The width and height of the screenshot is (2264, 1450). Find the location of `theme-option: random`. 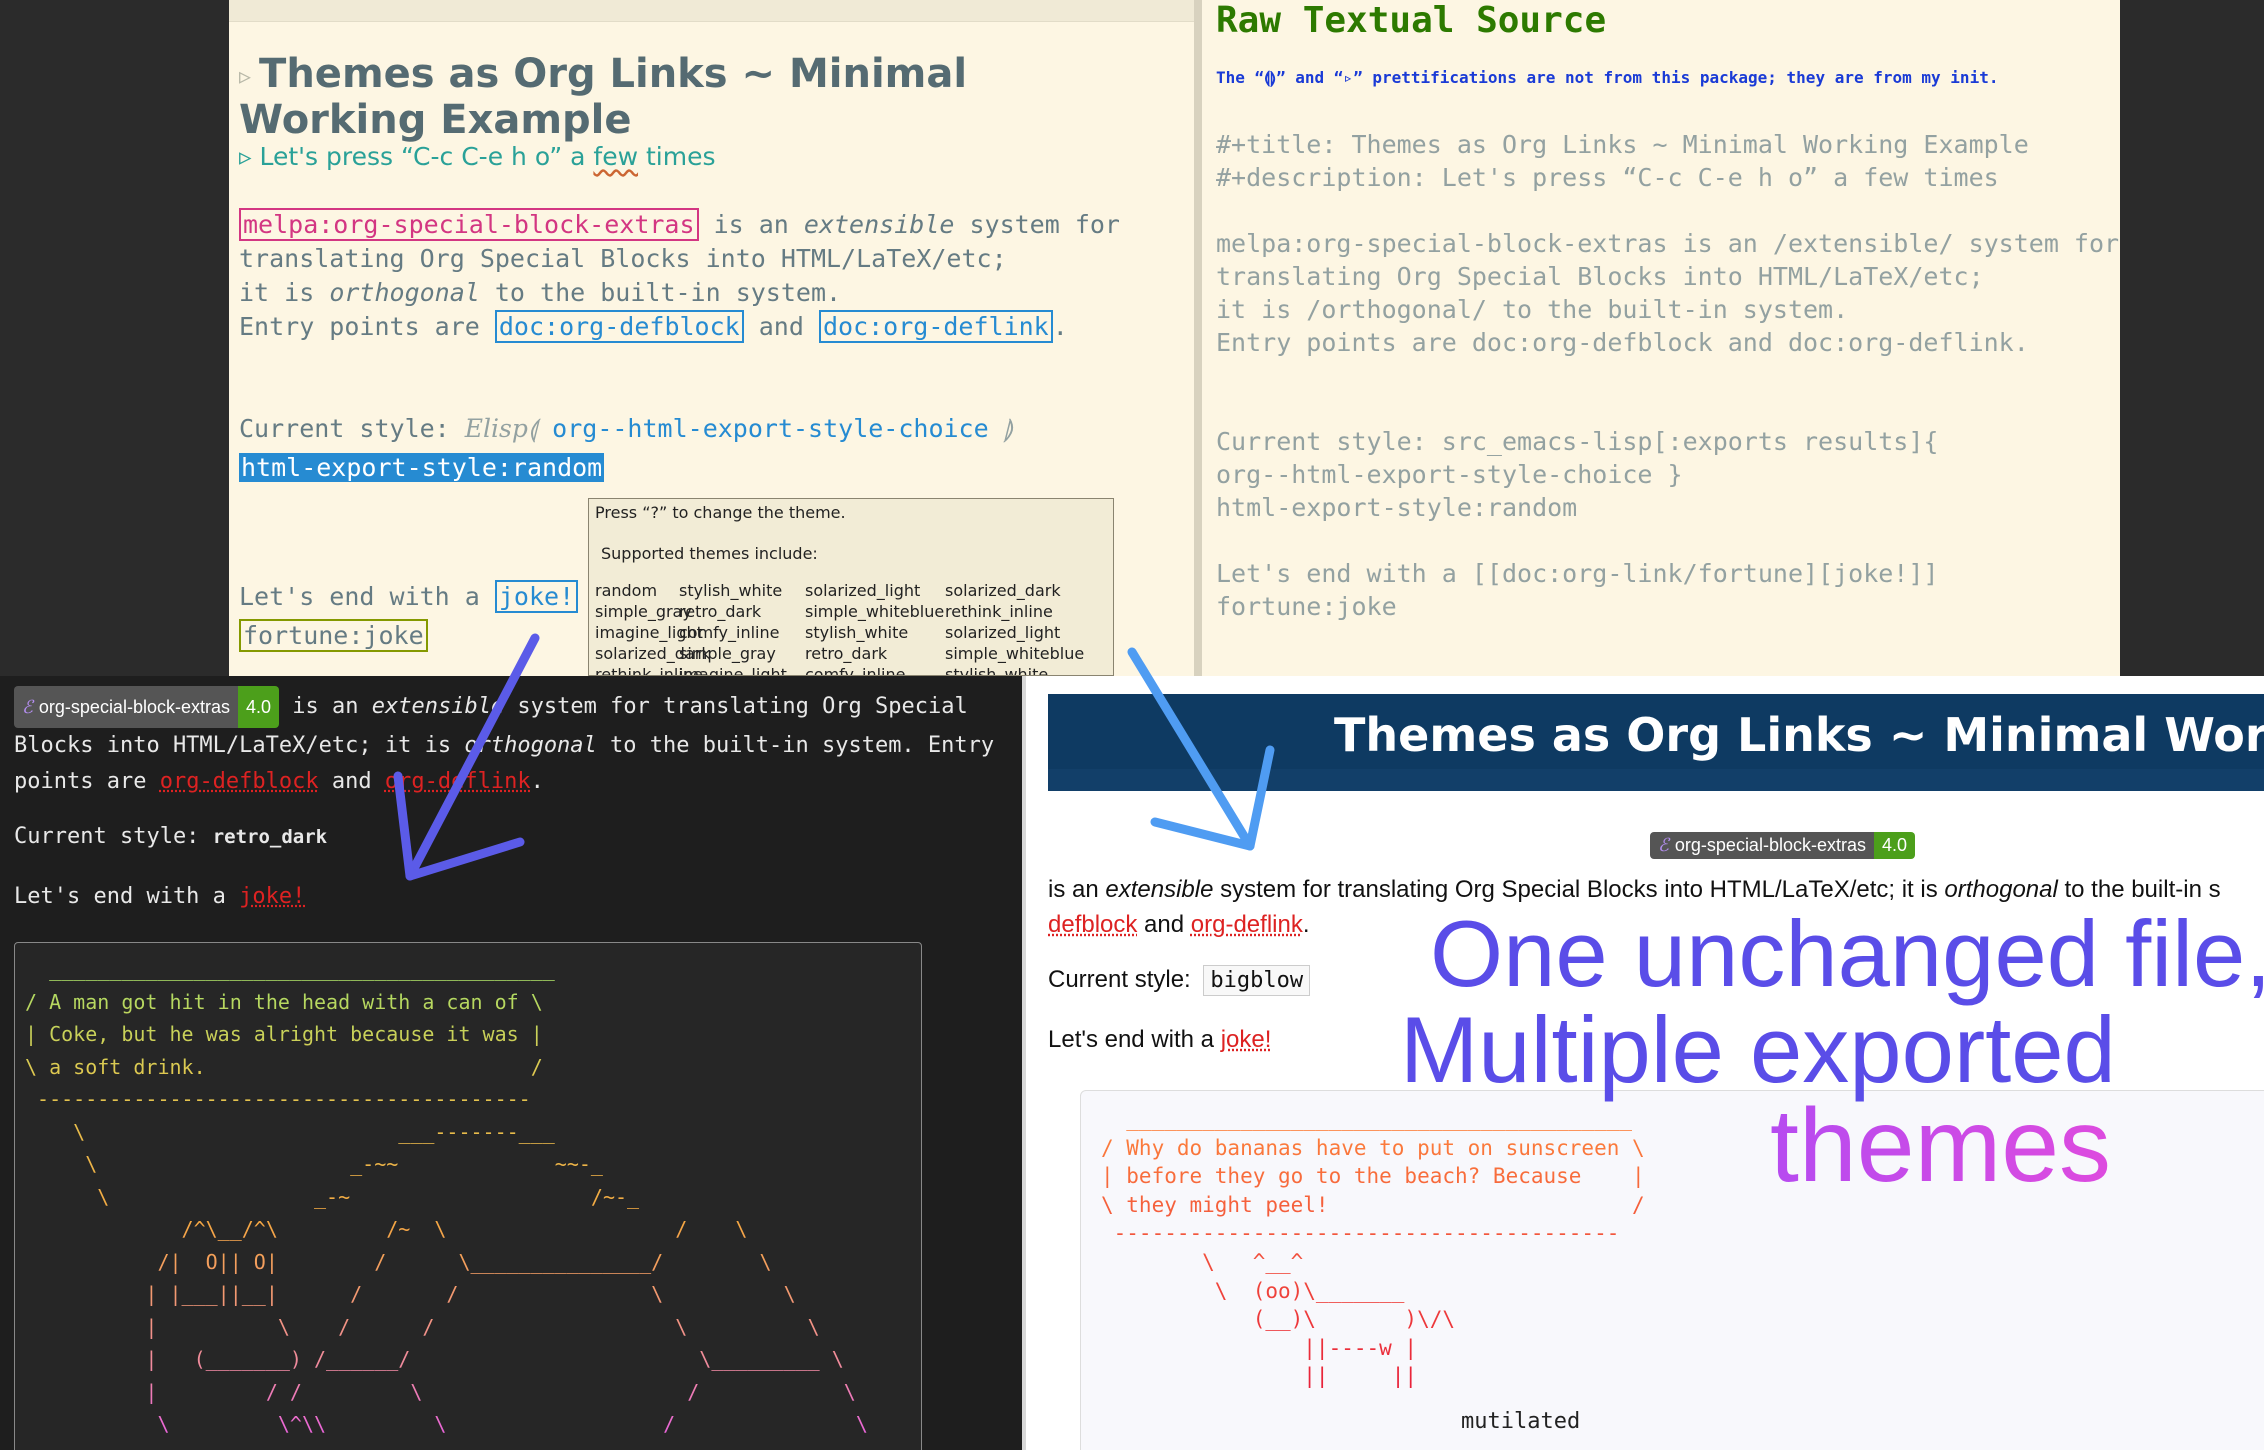

theme-option: random is located at coordinates (637, 590).